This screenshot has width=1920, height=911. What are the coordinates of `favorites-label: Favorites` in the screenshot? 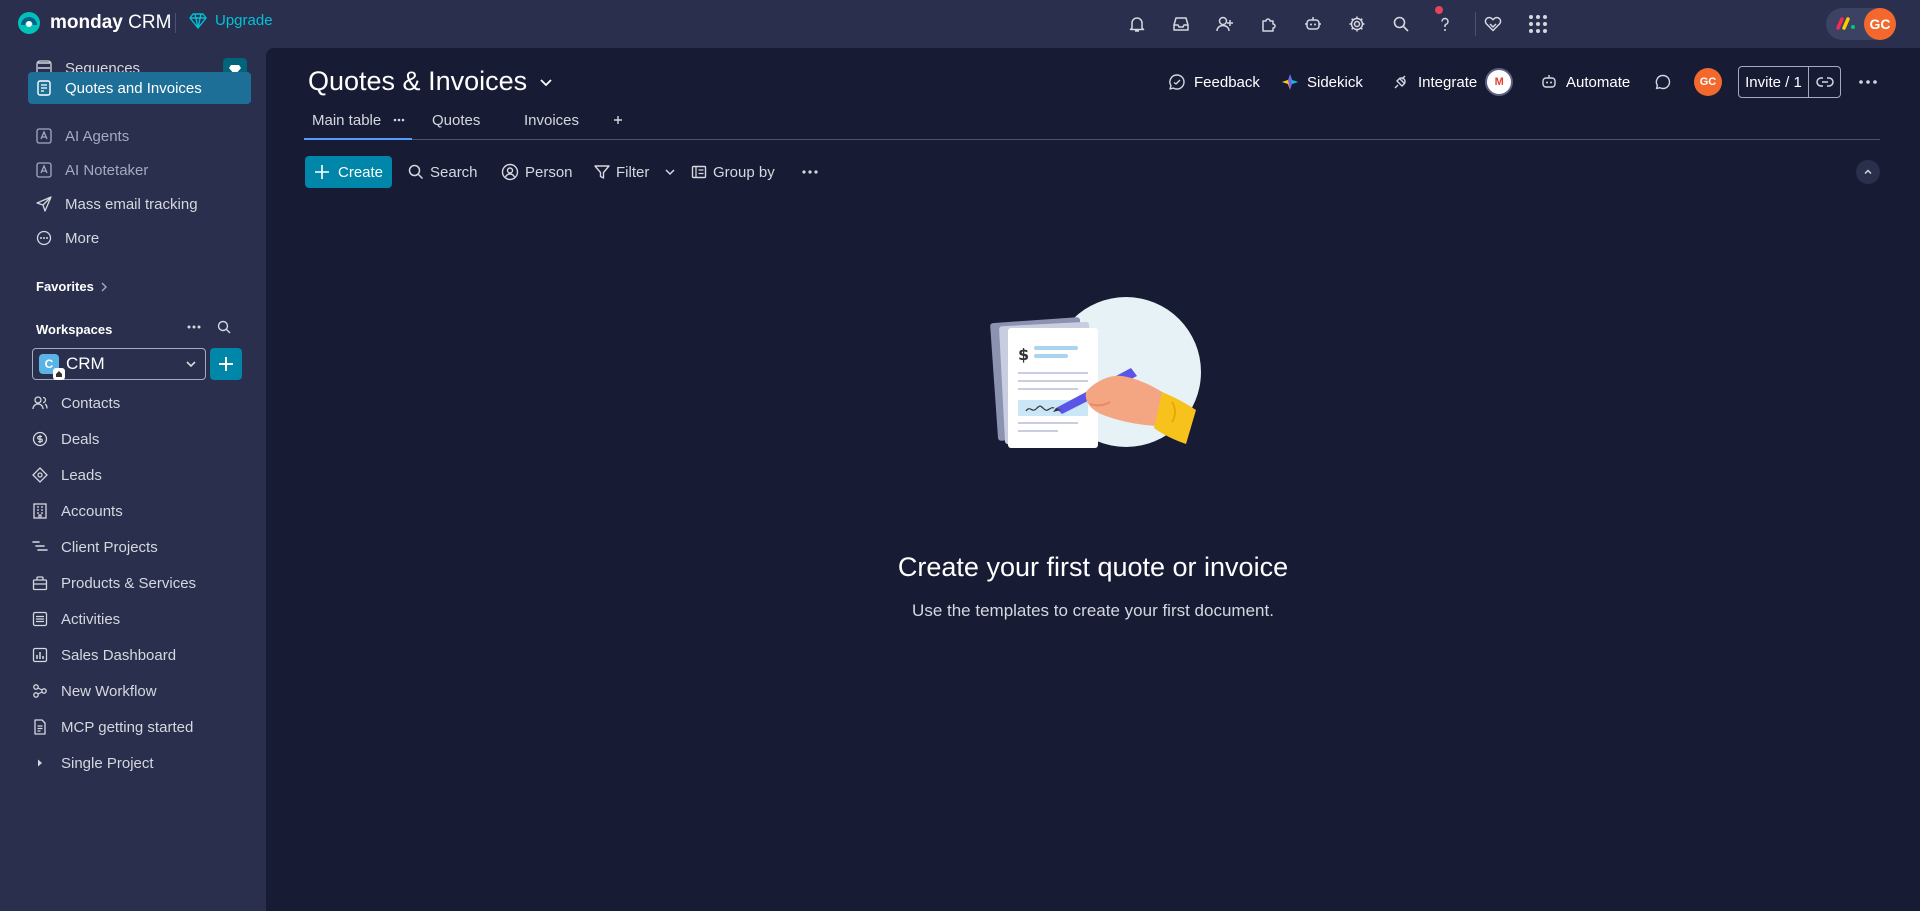 It's located at (65, 286).